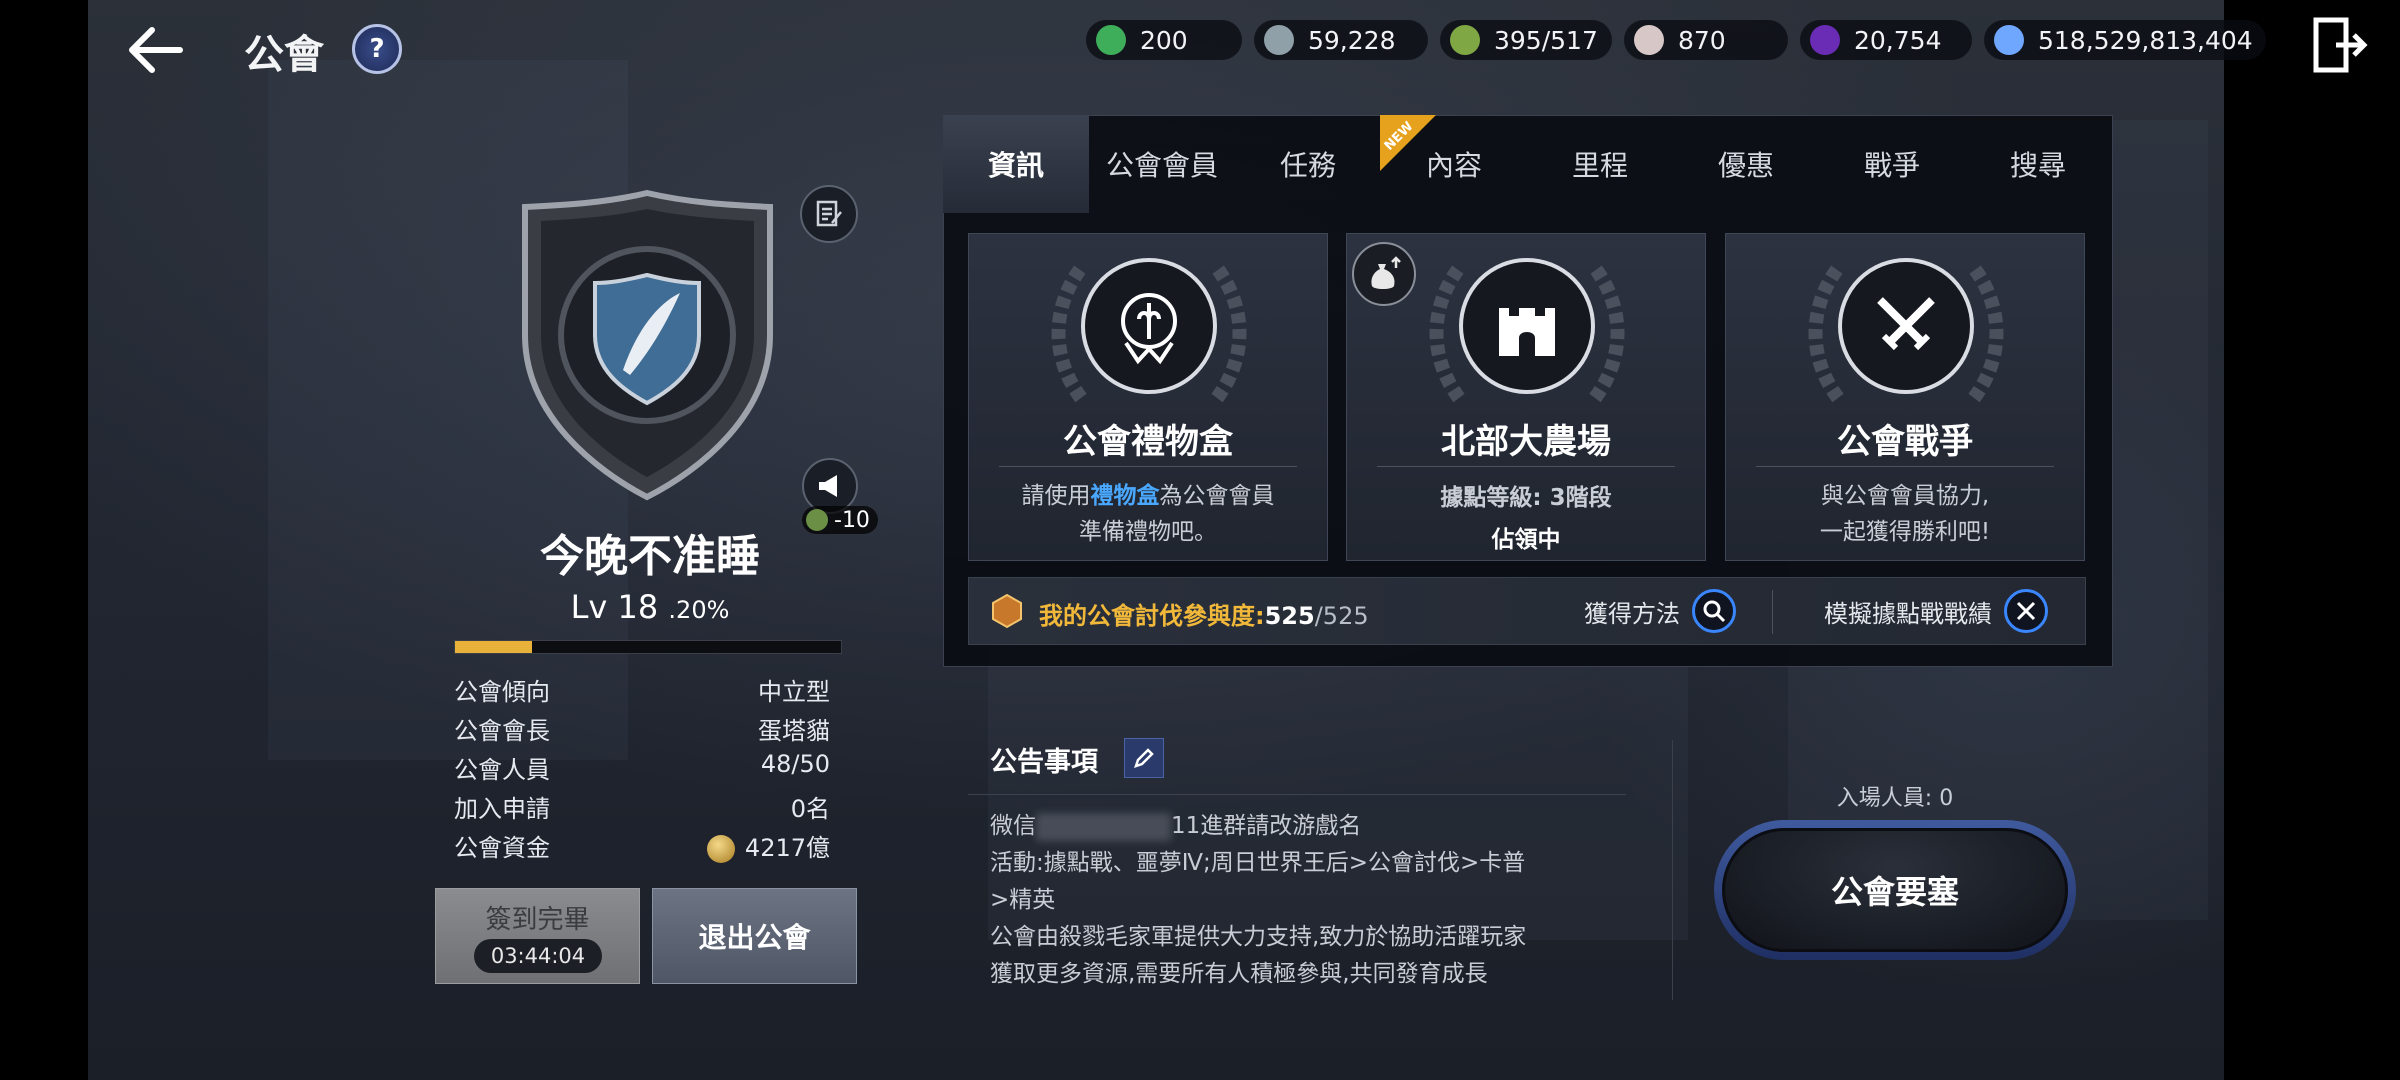 Image resolution: width=2400 pixels, height=1080 pixels. I want to click on stat-row-leader: 公會會長 蛋塔貓, so click(642, 728).